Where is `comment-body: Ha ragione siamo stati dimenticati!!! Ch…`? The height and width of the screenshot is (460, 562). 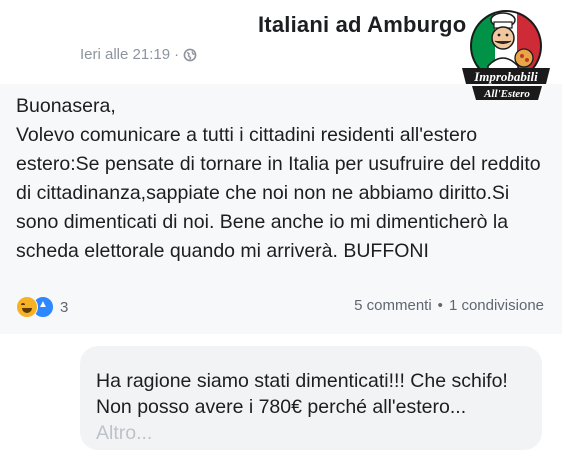 comment-body: Ha ragione siamo stati dimenticati!!! Ch… is located at coordinates (302, 394).